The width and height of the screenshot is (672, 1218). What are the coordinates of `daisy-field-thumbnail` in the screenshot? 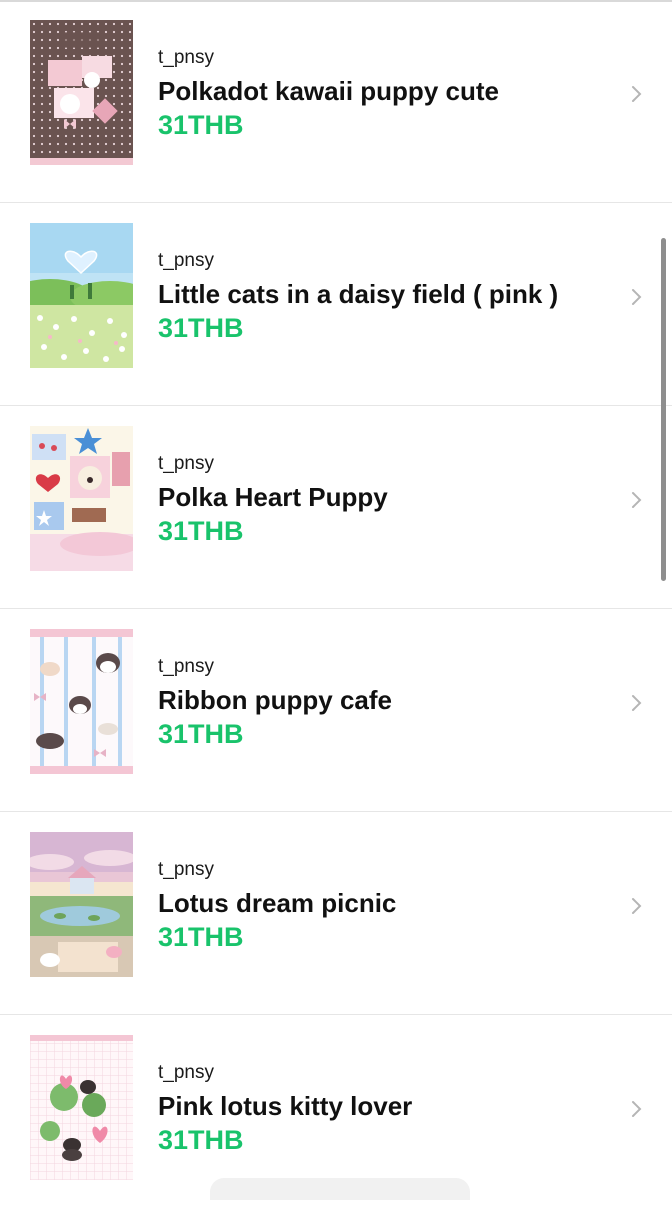 It's located at (81, 295).